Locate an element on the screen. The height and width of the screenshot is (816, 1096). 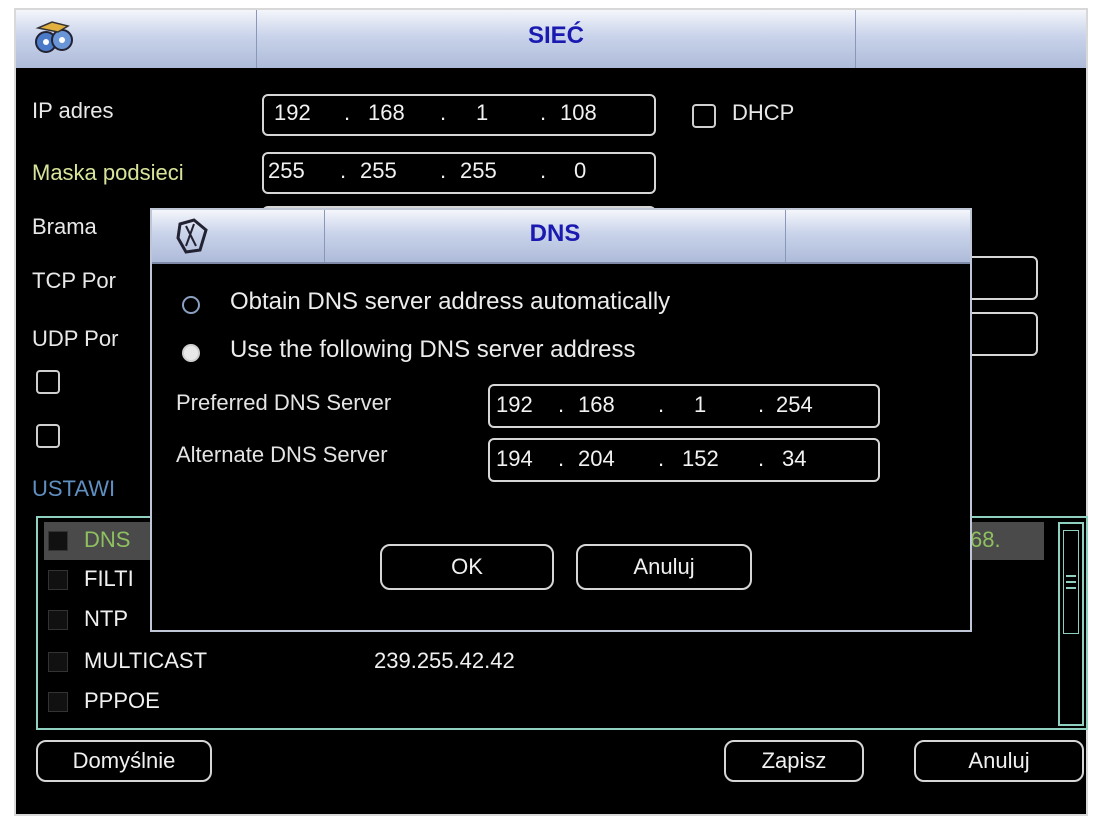
mask-label: Maska podsieci is located at coordinates (108, 172).